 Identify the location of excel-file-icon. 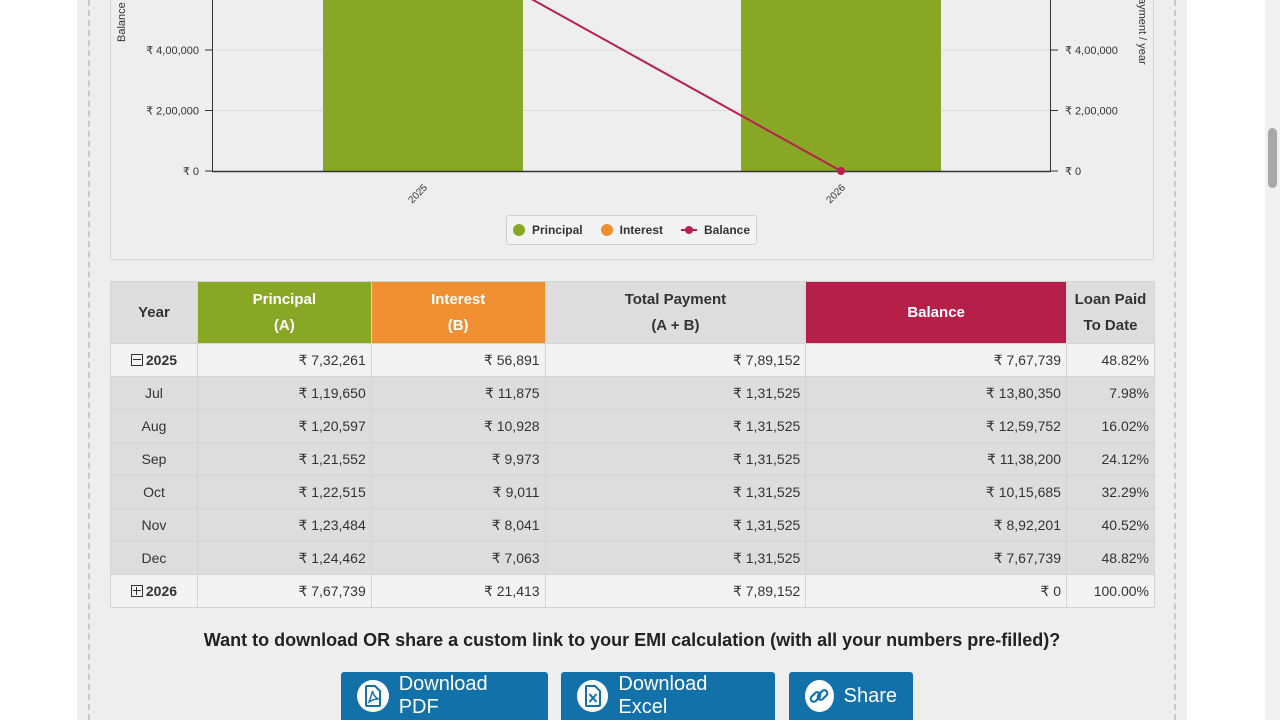
(593, 696).